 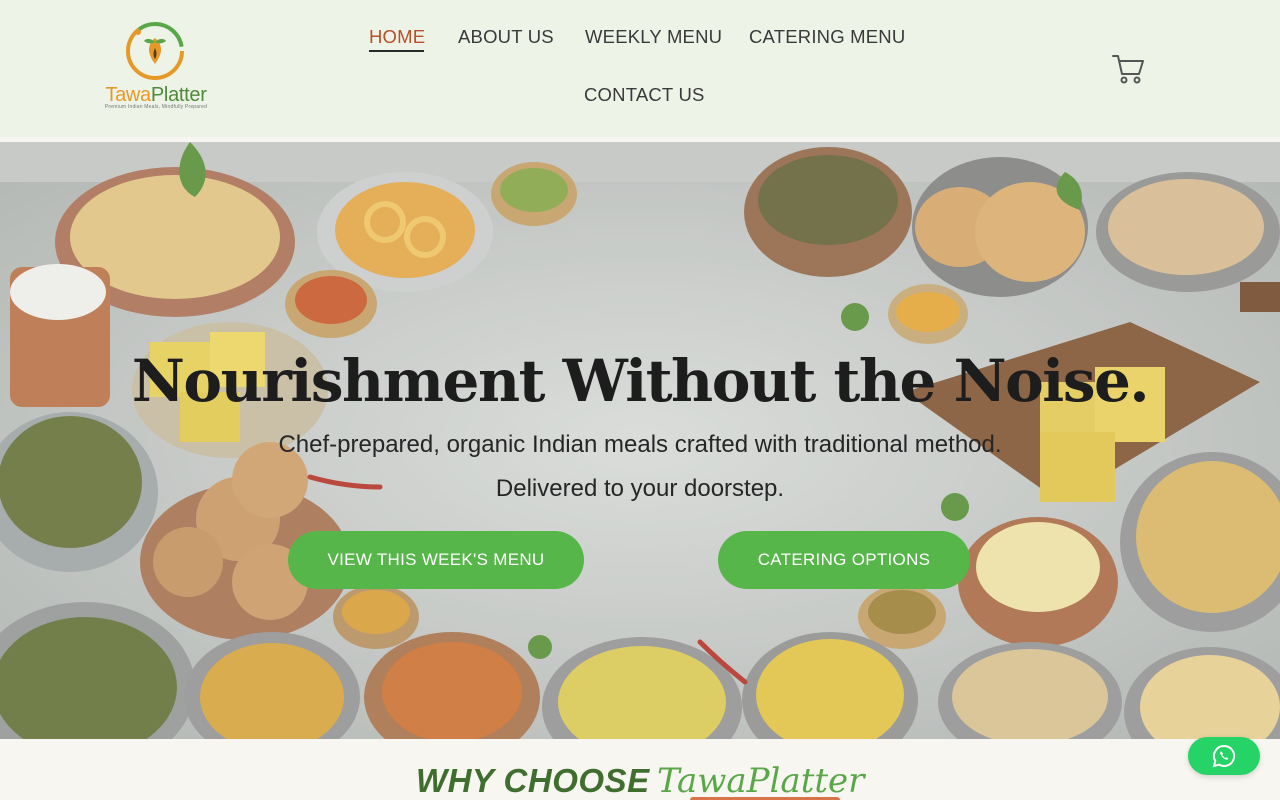 I want to click on nav-about-us: ABOUT US, so click(x=506, y=37).